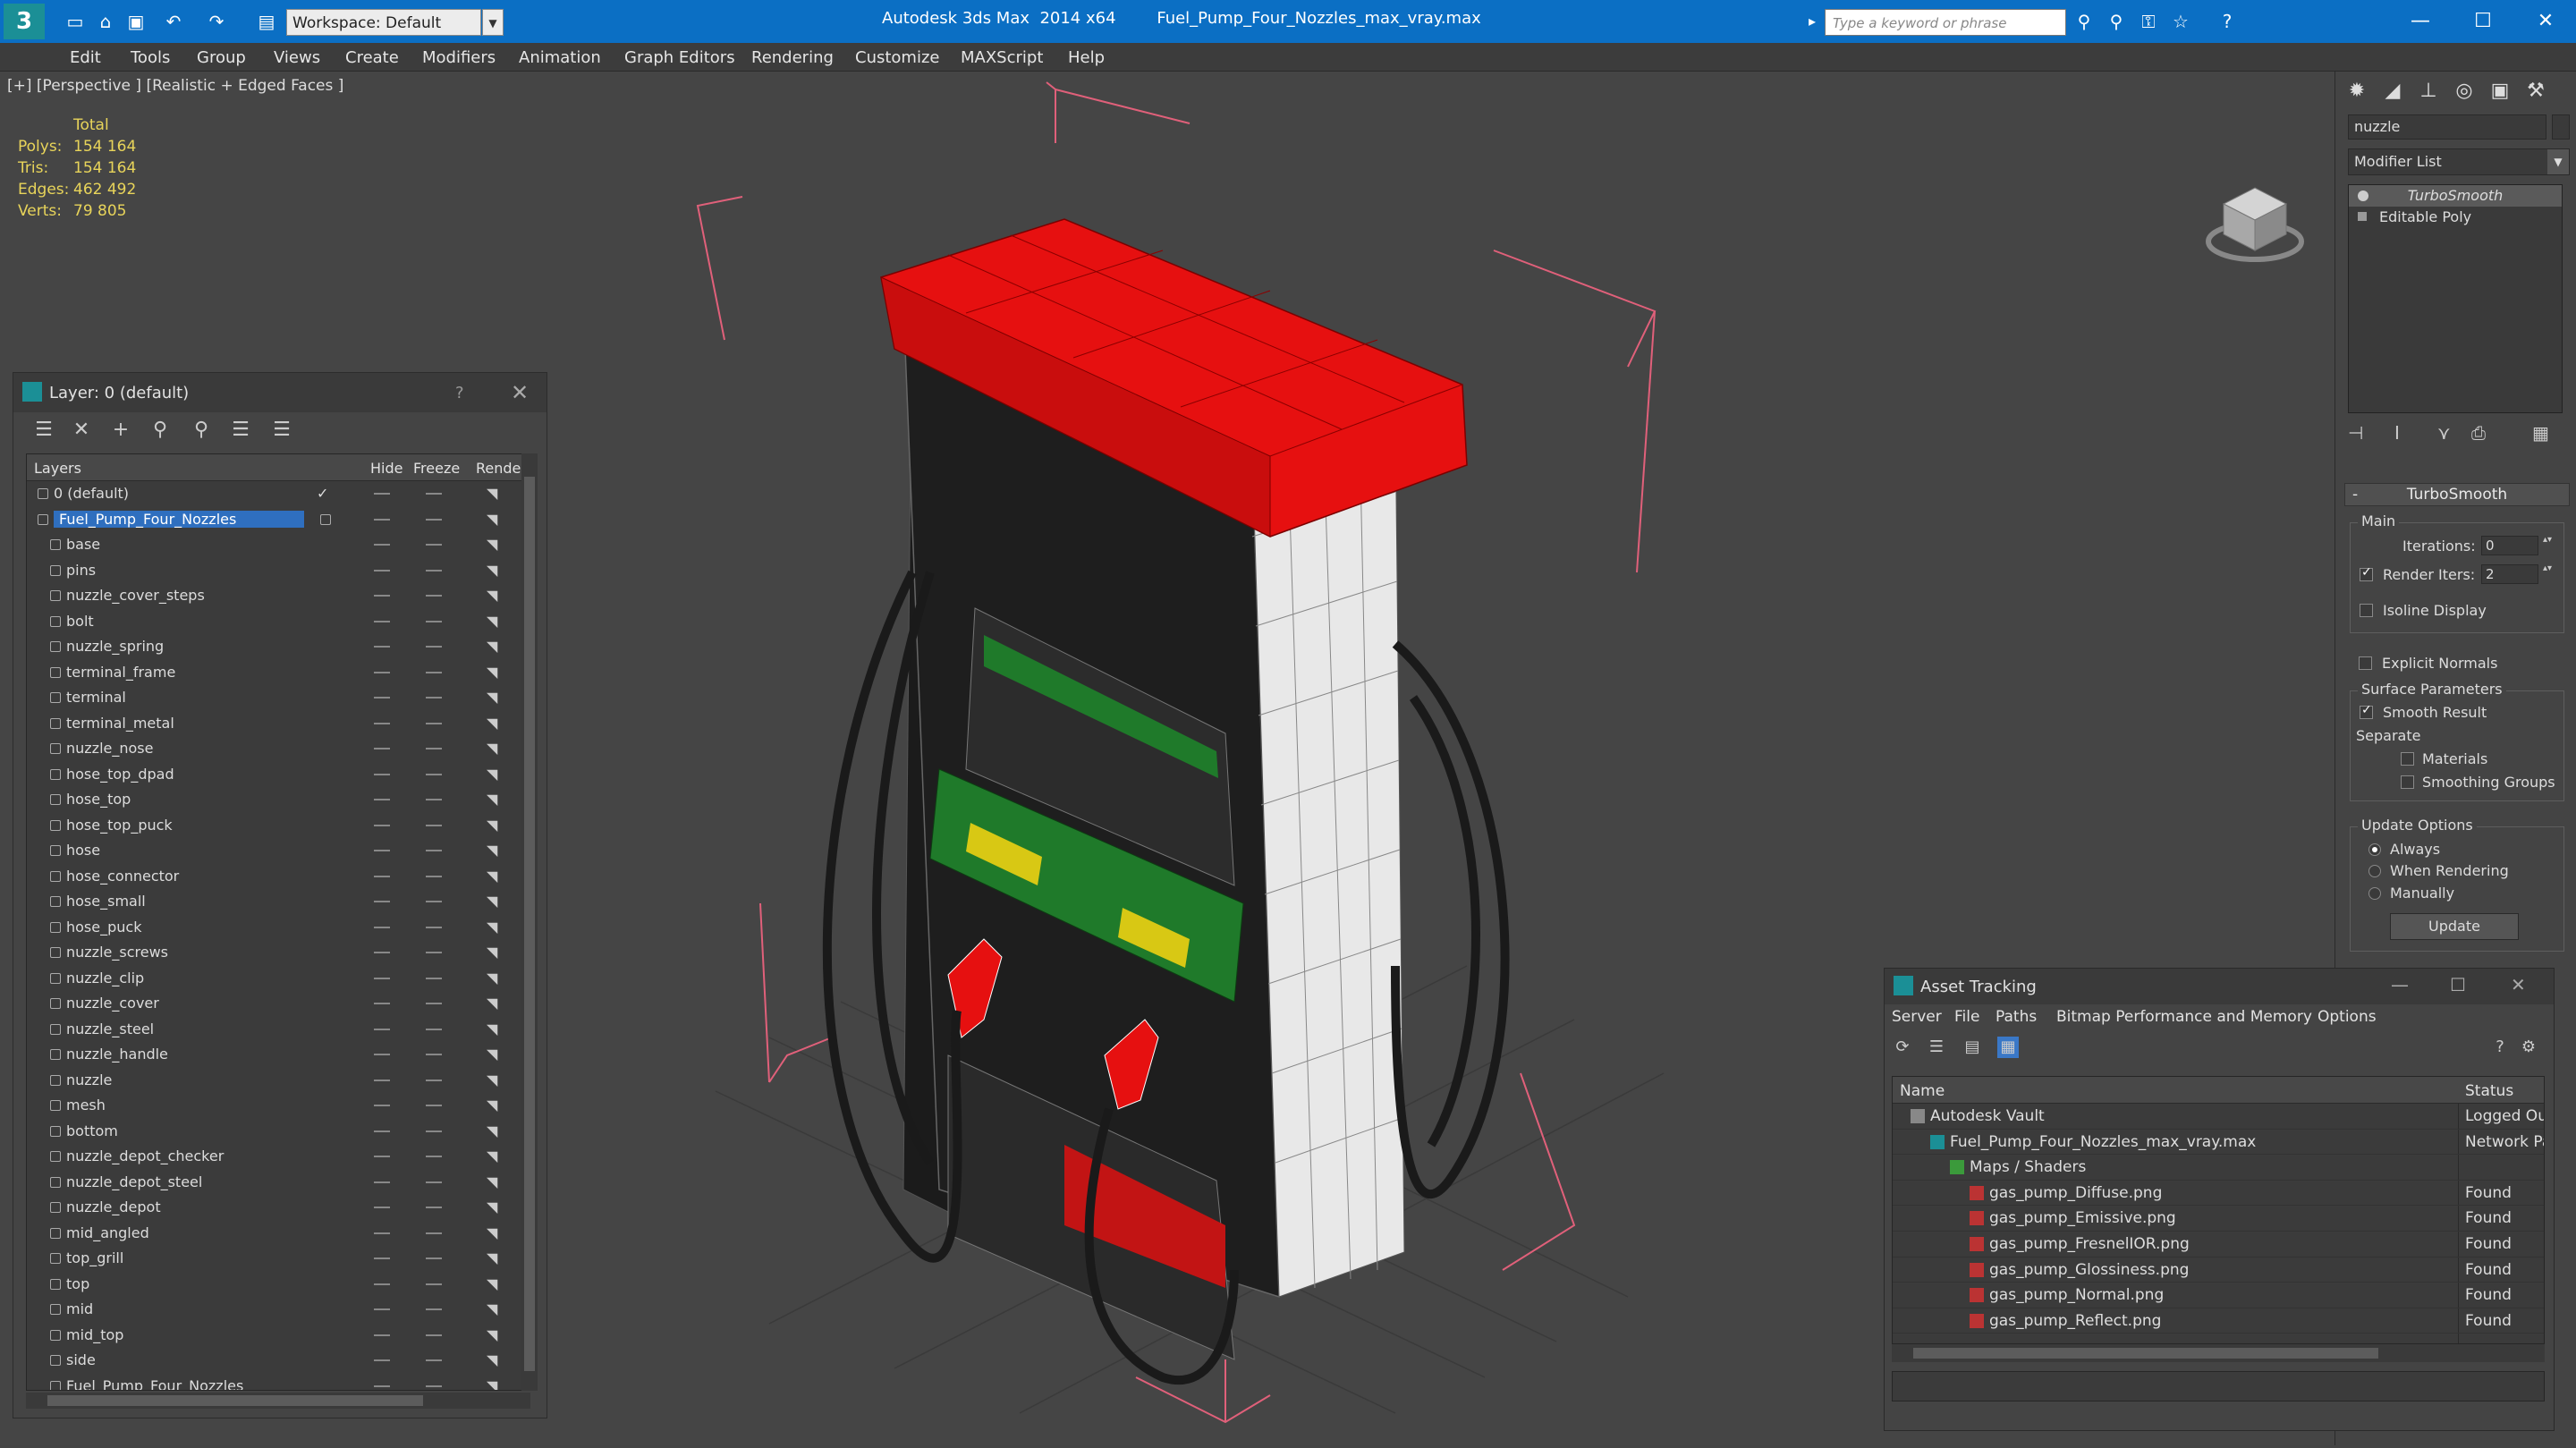 This screenshot has width=2576, height=1448. Describe the element at coordinates (2393, 91) in the screenshot. I see `modify-tab-icon: ◢` at that location.